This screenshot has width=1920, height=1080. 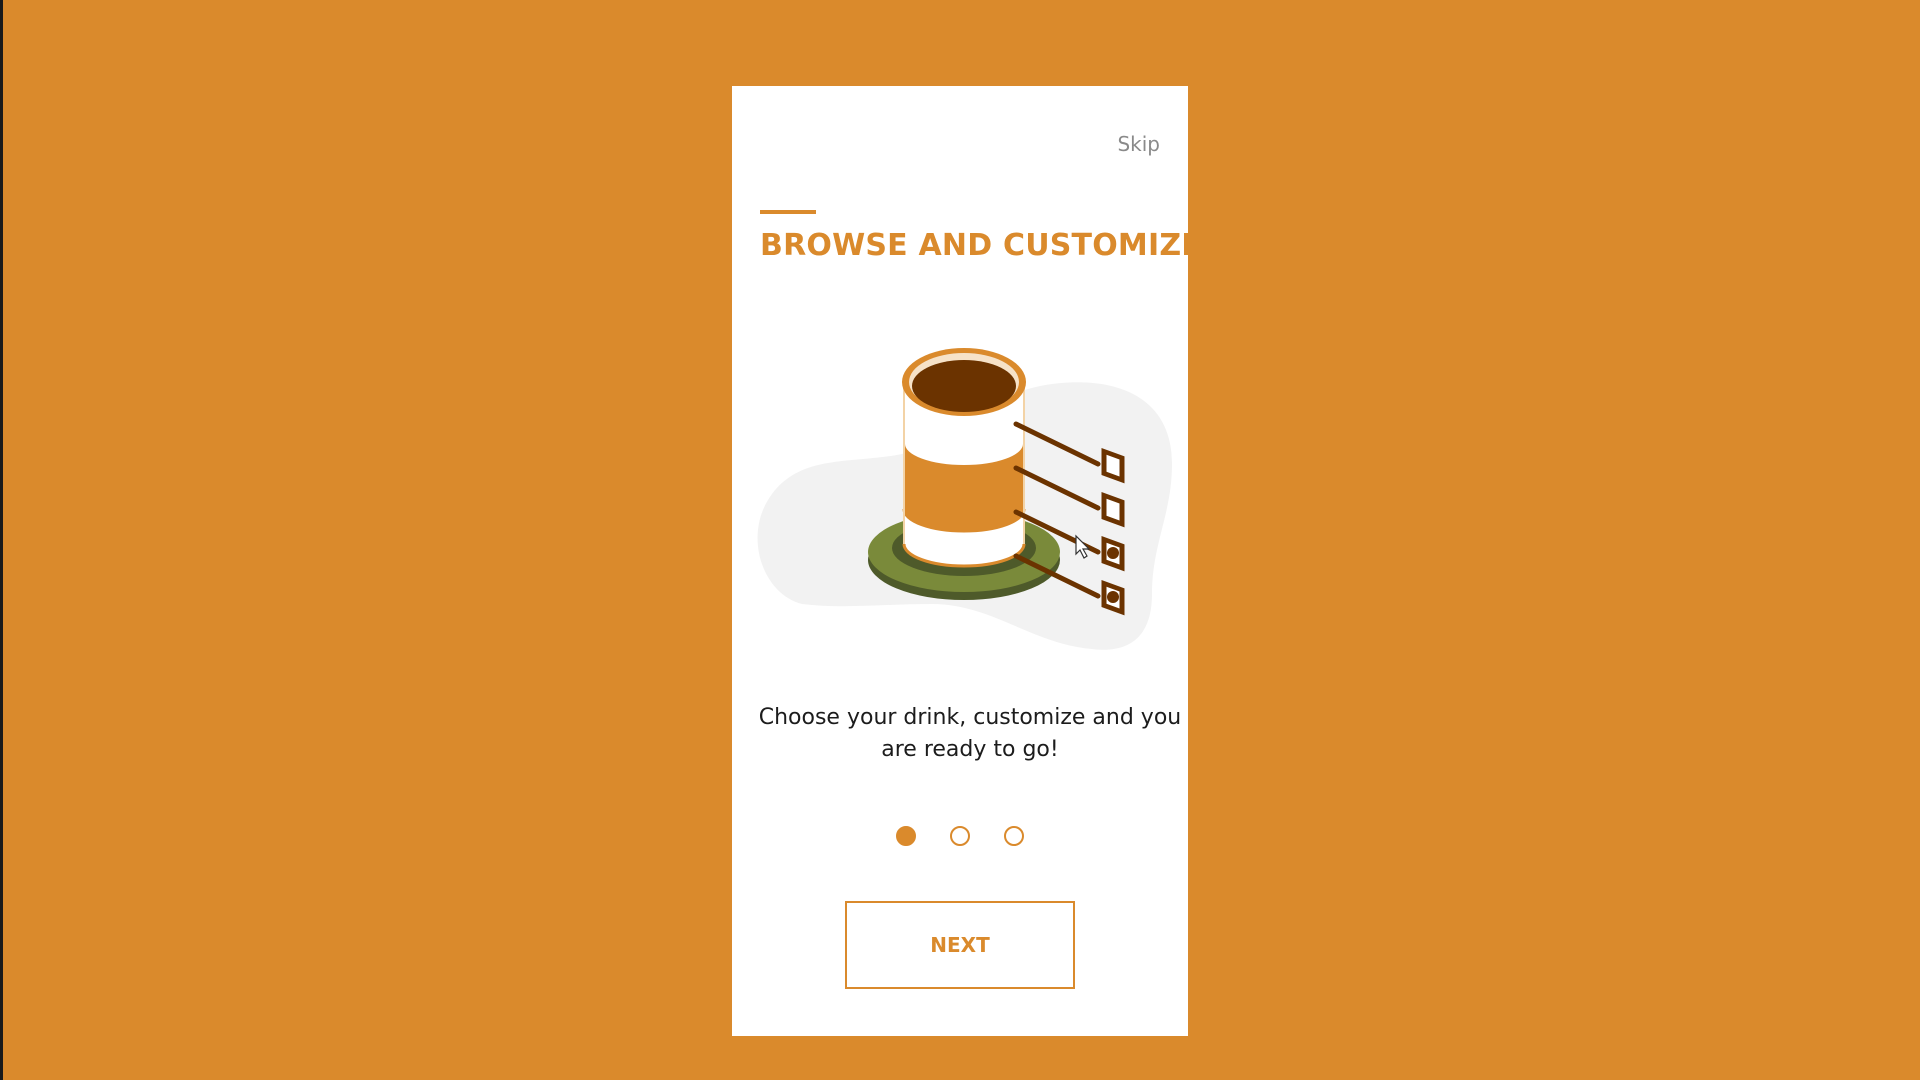 What do you see at coordinates (964, 458) in the screenshot?
I see `cup` at bounding box center [964, 458].